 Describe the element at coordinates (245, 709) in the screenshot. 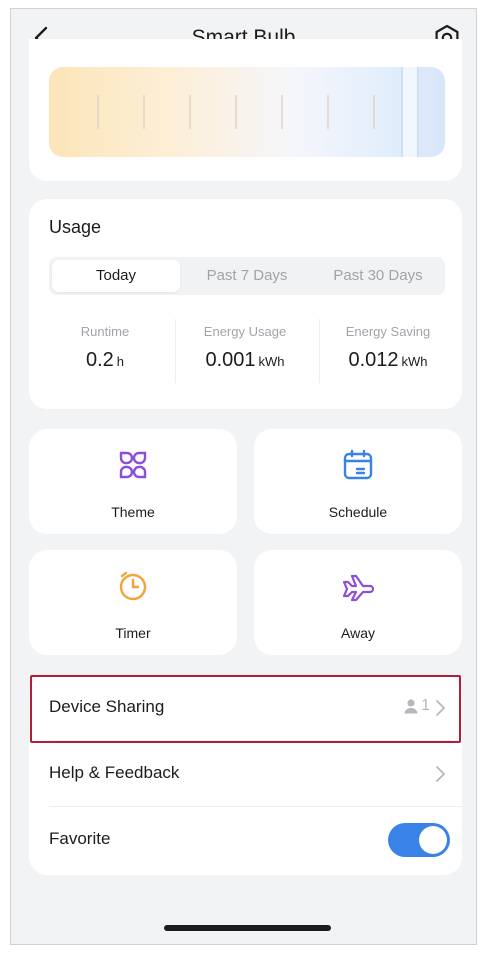

I see `device-sharing-highlight` at that location.